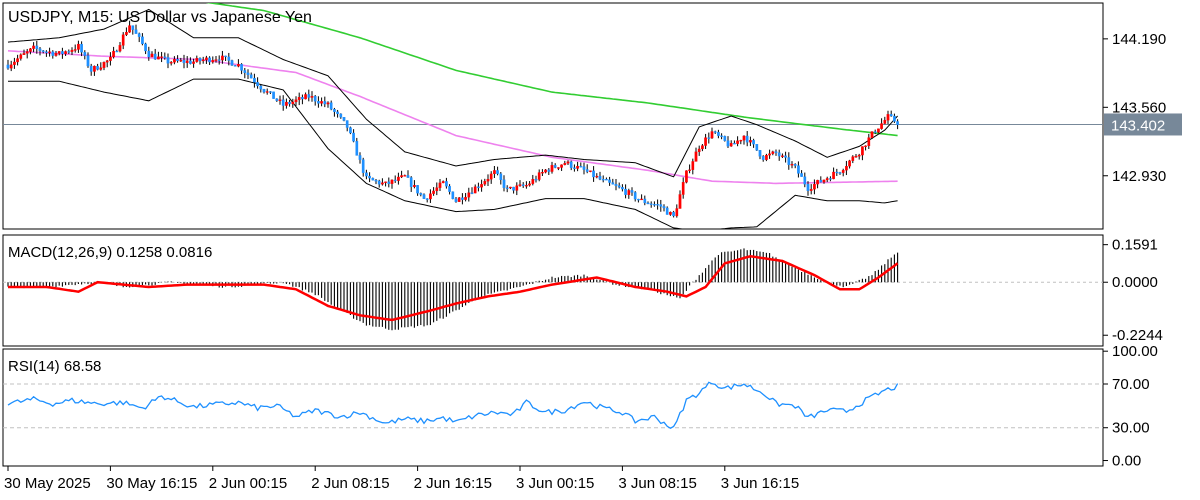  I want to click on rsi-tick: 0.00, so click(1126, 461).